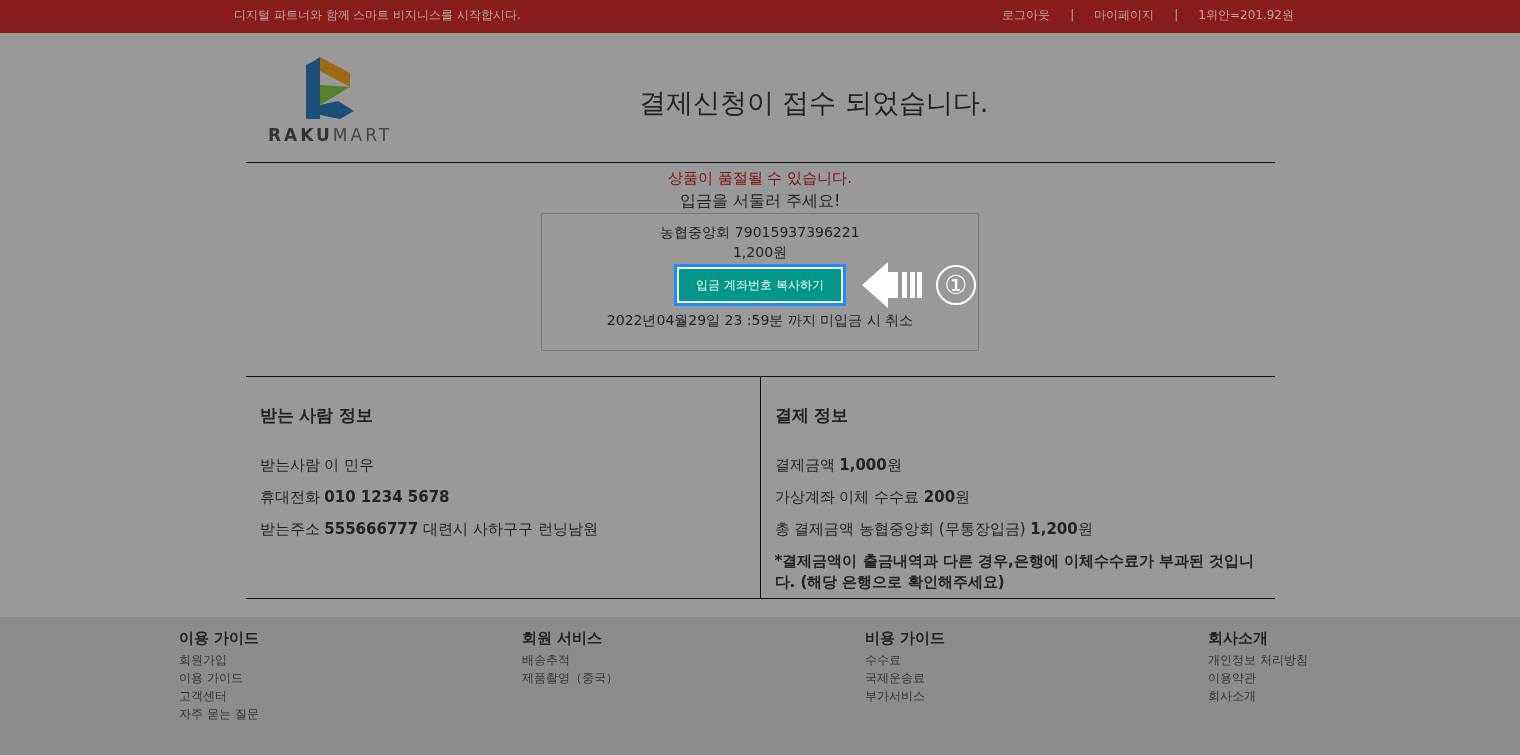  Describe the element at coordinates (350, 696) in the screenshot. I see `footer-link: 고객센터` at that location.